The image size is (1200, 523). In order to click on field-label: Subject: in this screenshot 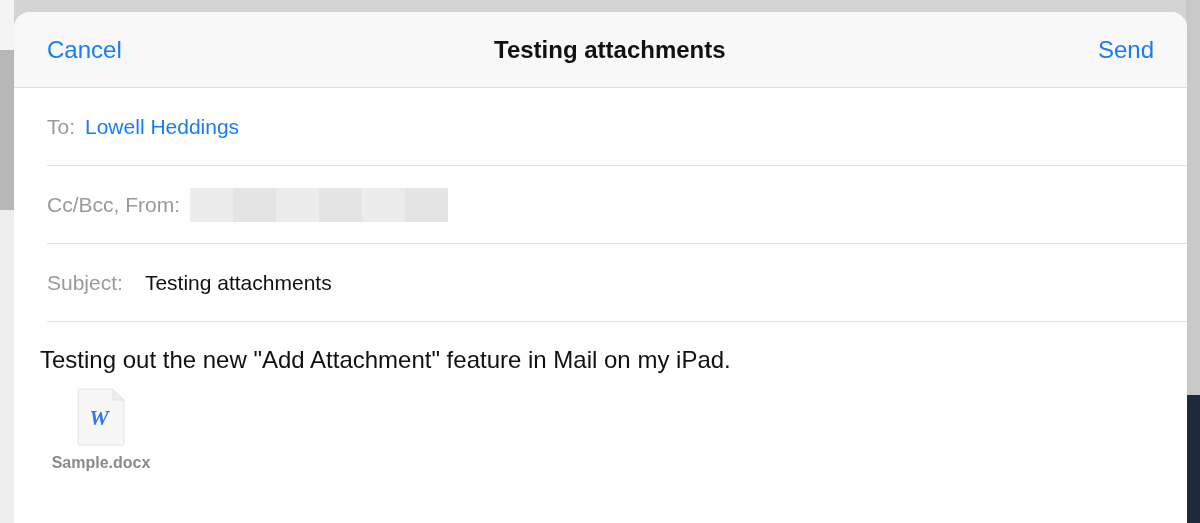, I will do `click(85, 282)`.